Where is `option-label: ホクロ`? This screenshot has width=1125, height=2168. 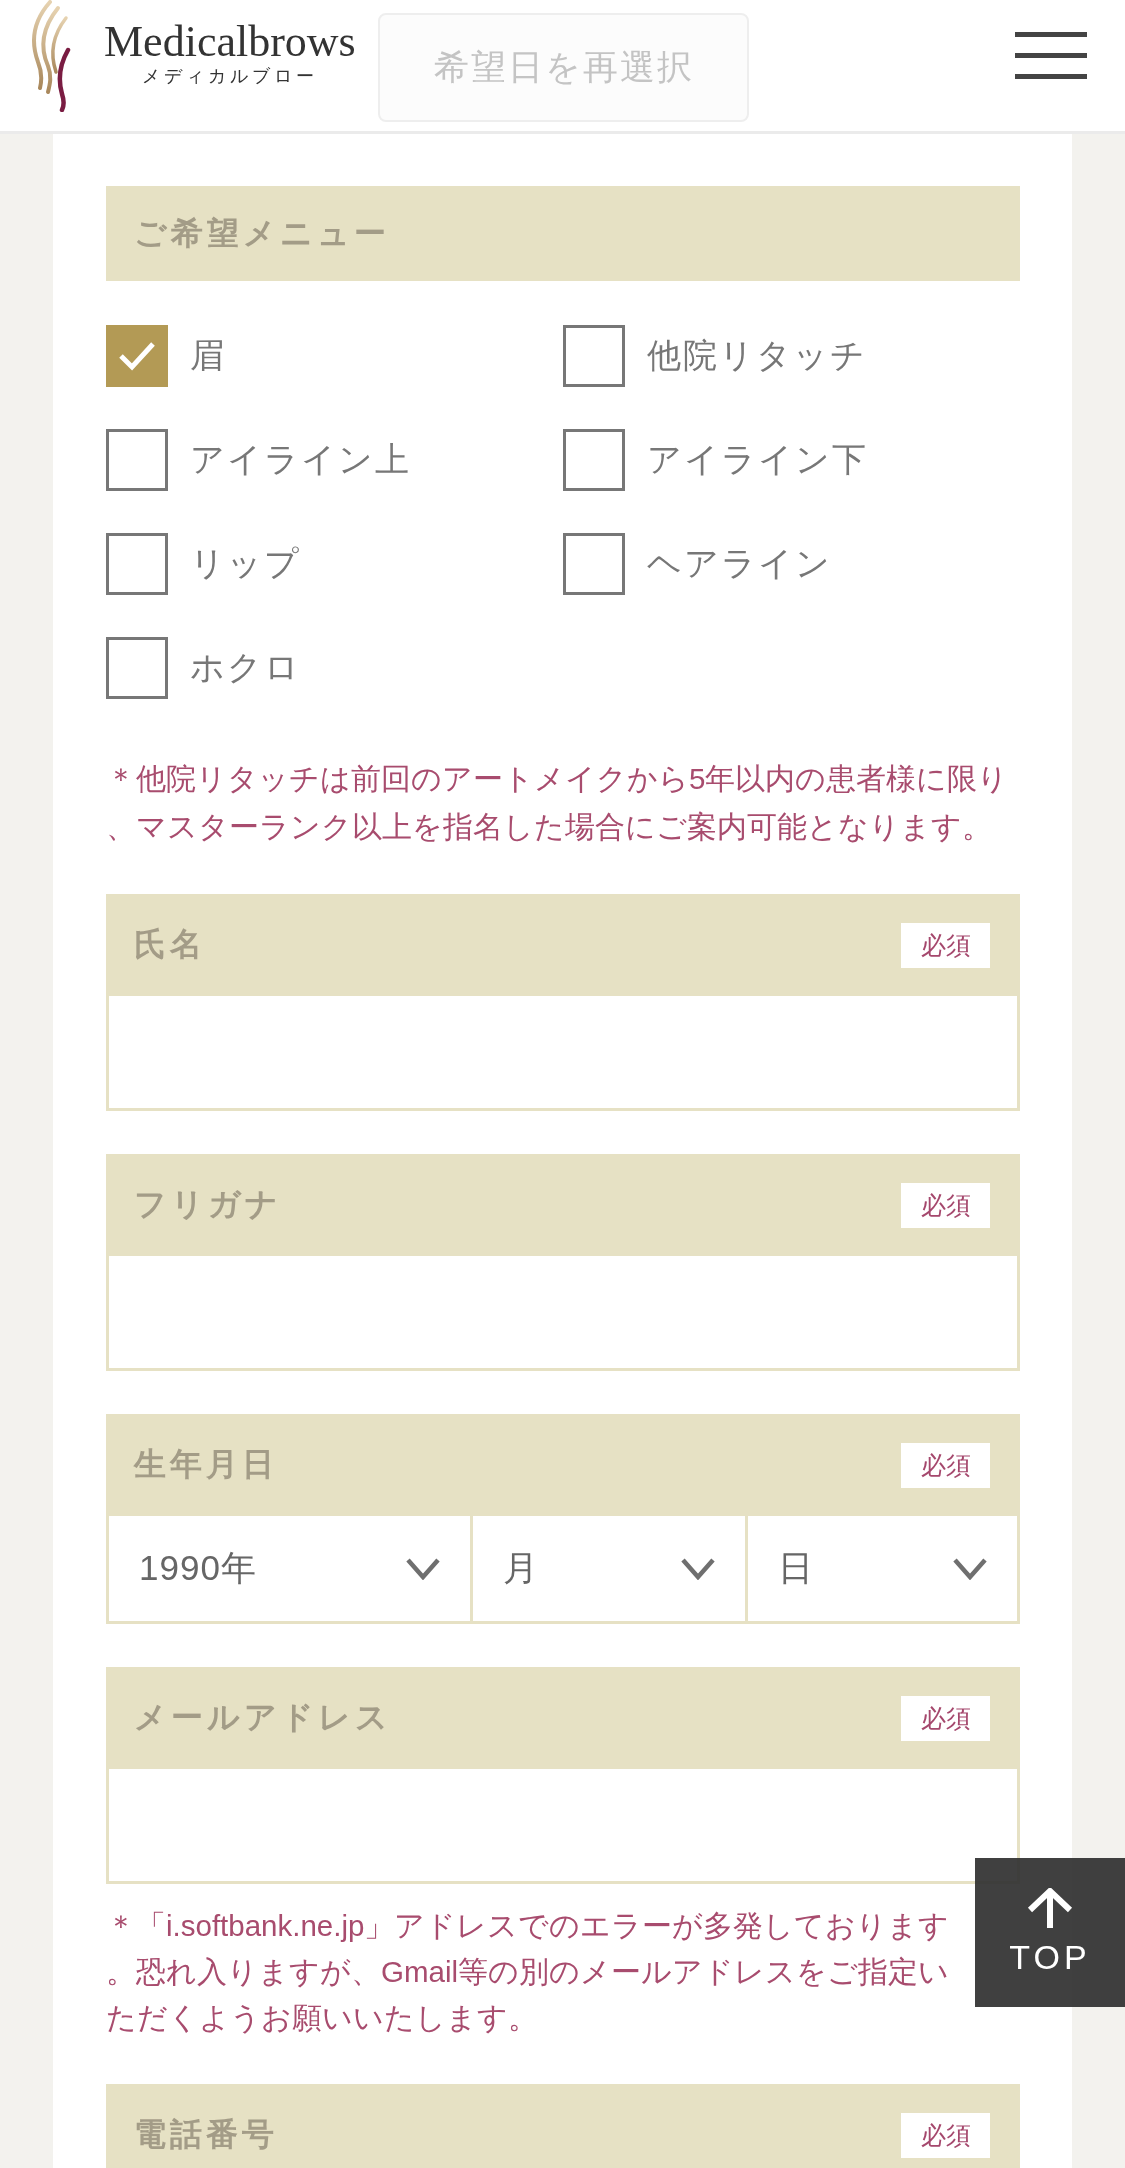
option-label: ホクロ is located at coordinates (245, 668).